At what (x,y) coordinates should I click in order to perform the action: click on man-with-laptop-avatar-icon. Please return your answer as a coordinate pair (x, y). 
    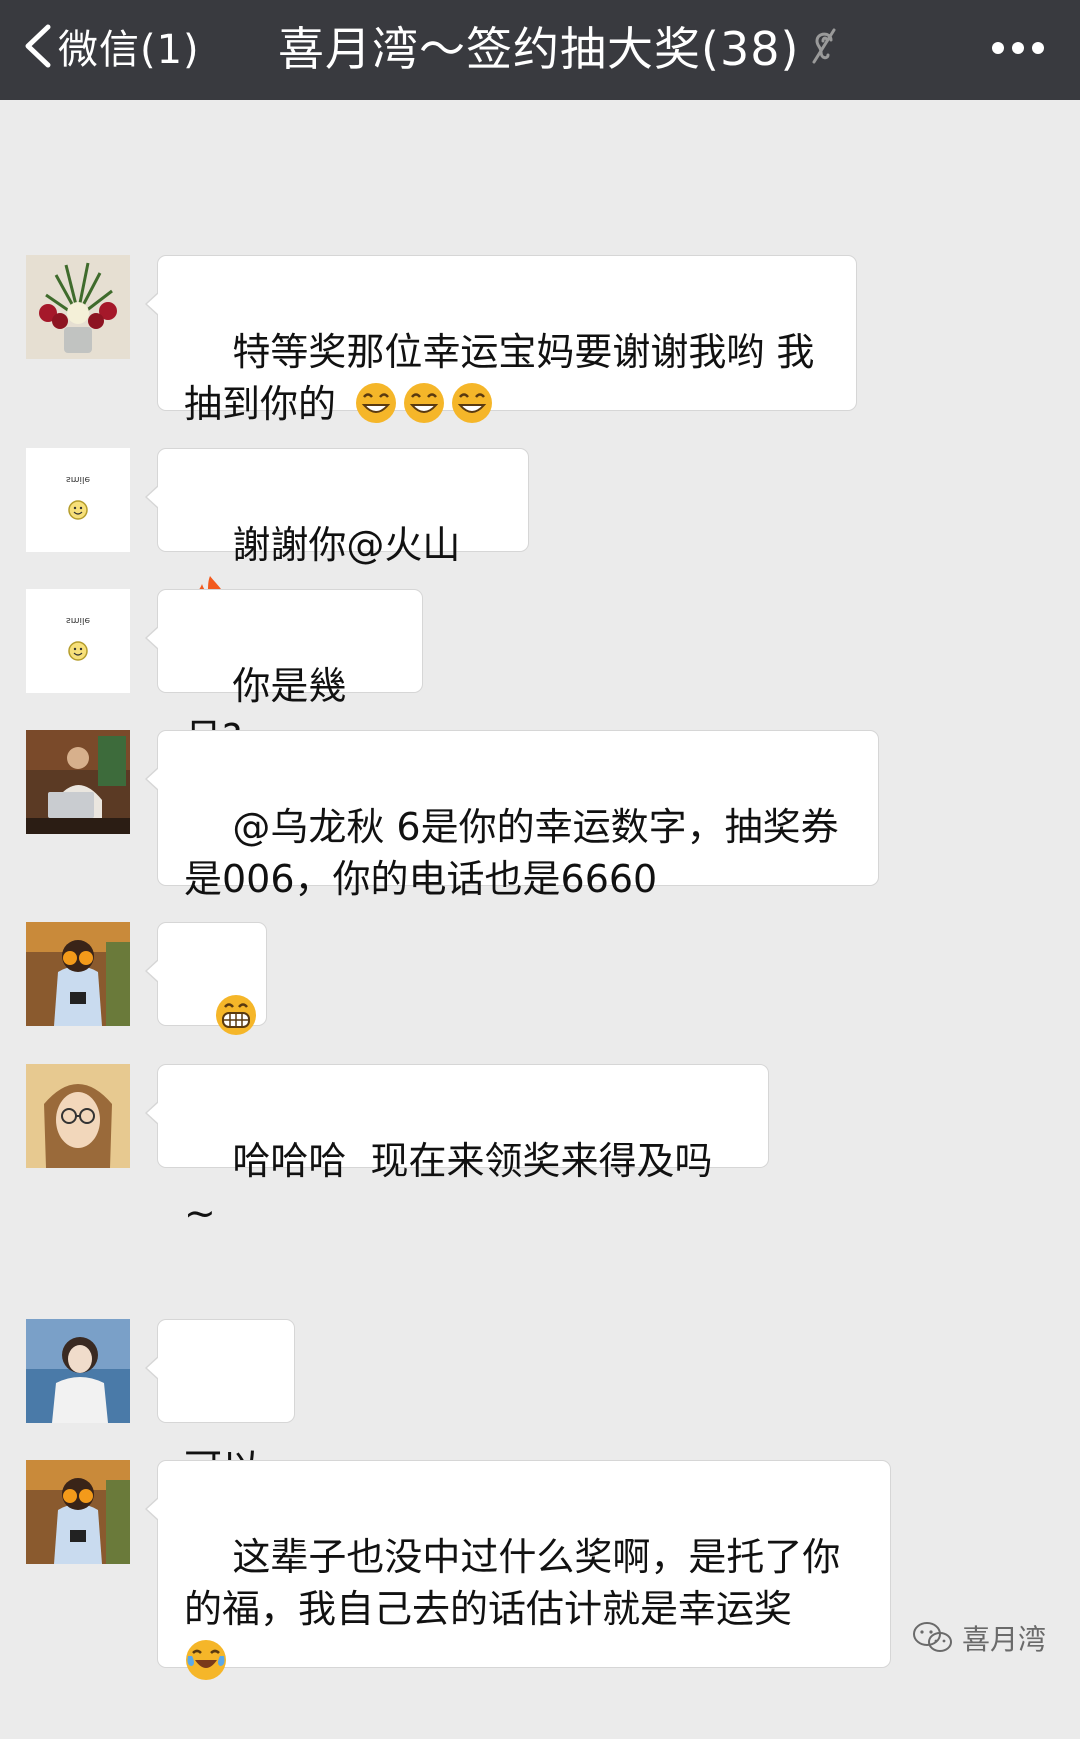
    Looking at the image, I should click on (78, 782).